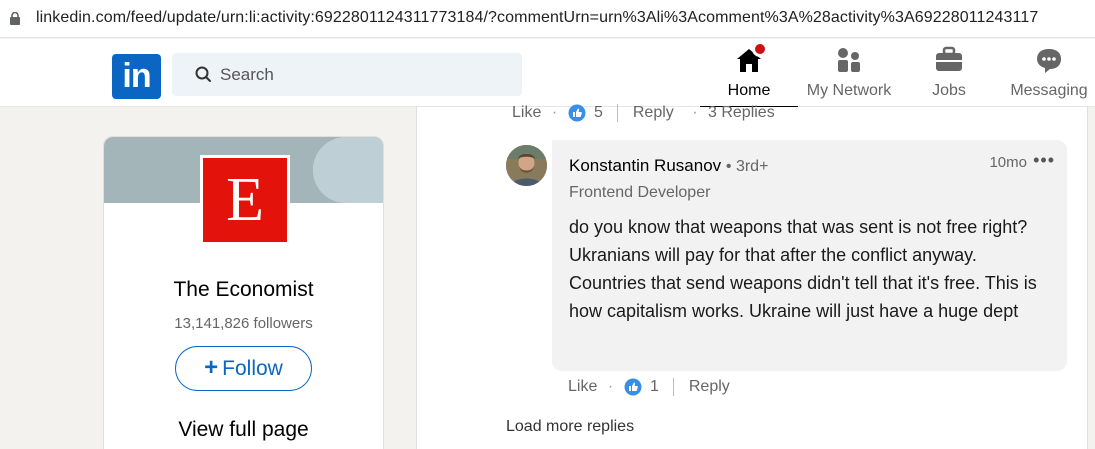 This screenshot has height=449, width=1095. I want to click on avatar, so click(526, 165).